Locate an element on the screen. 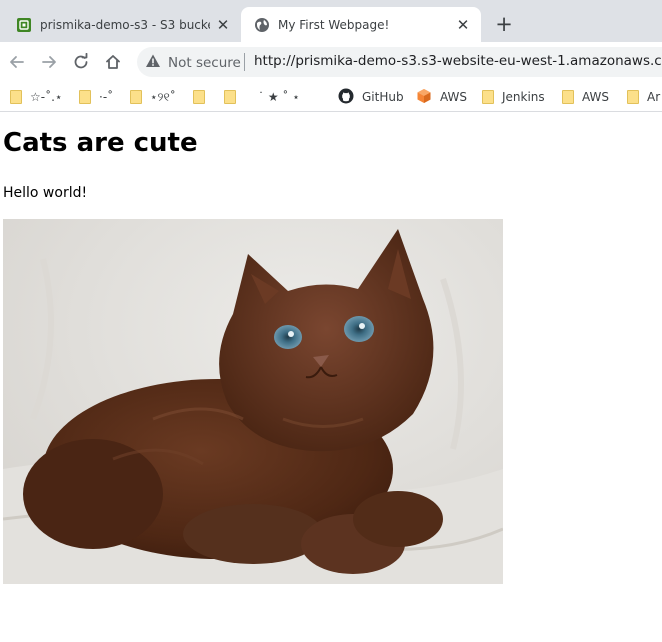 This screenshot has height=642, width=662. omnibox-divider is located at coordinates (244, 62).